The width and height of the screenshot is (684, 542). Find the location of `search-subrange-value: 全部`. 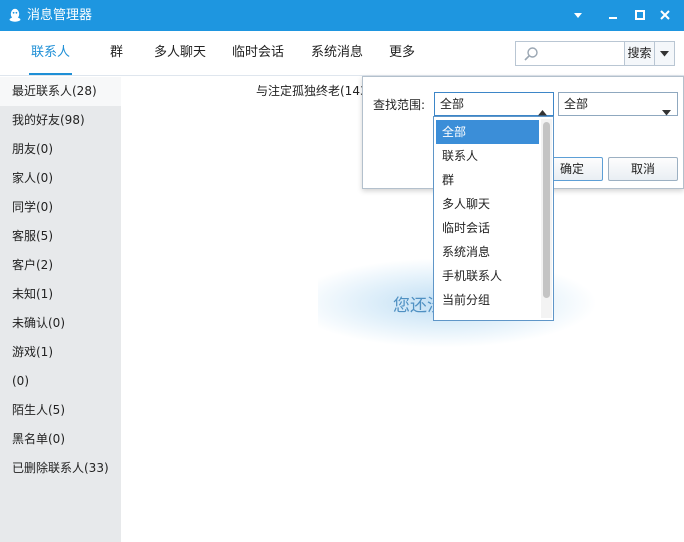

search-subrange-value: 全部 is located at coordinates (576, 104).